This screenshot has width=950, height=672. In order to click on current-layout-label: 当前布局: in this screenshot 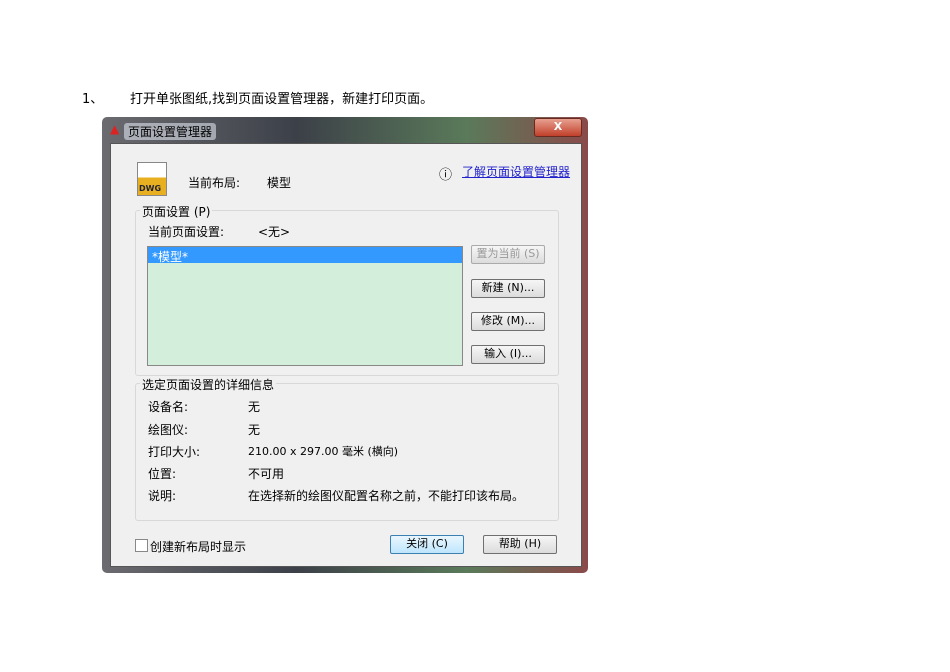, I will do `click(214, 183)`.